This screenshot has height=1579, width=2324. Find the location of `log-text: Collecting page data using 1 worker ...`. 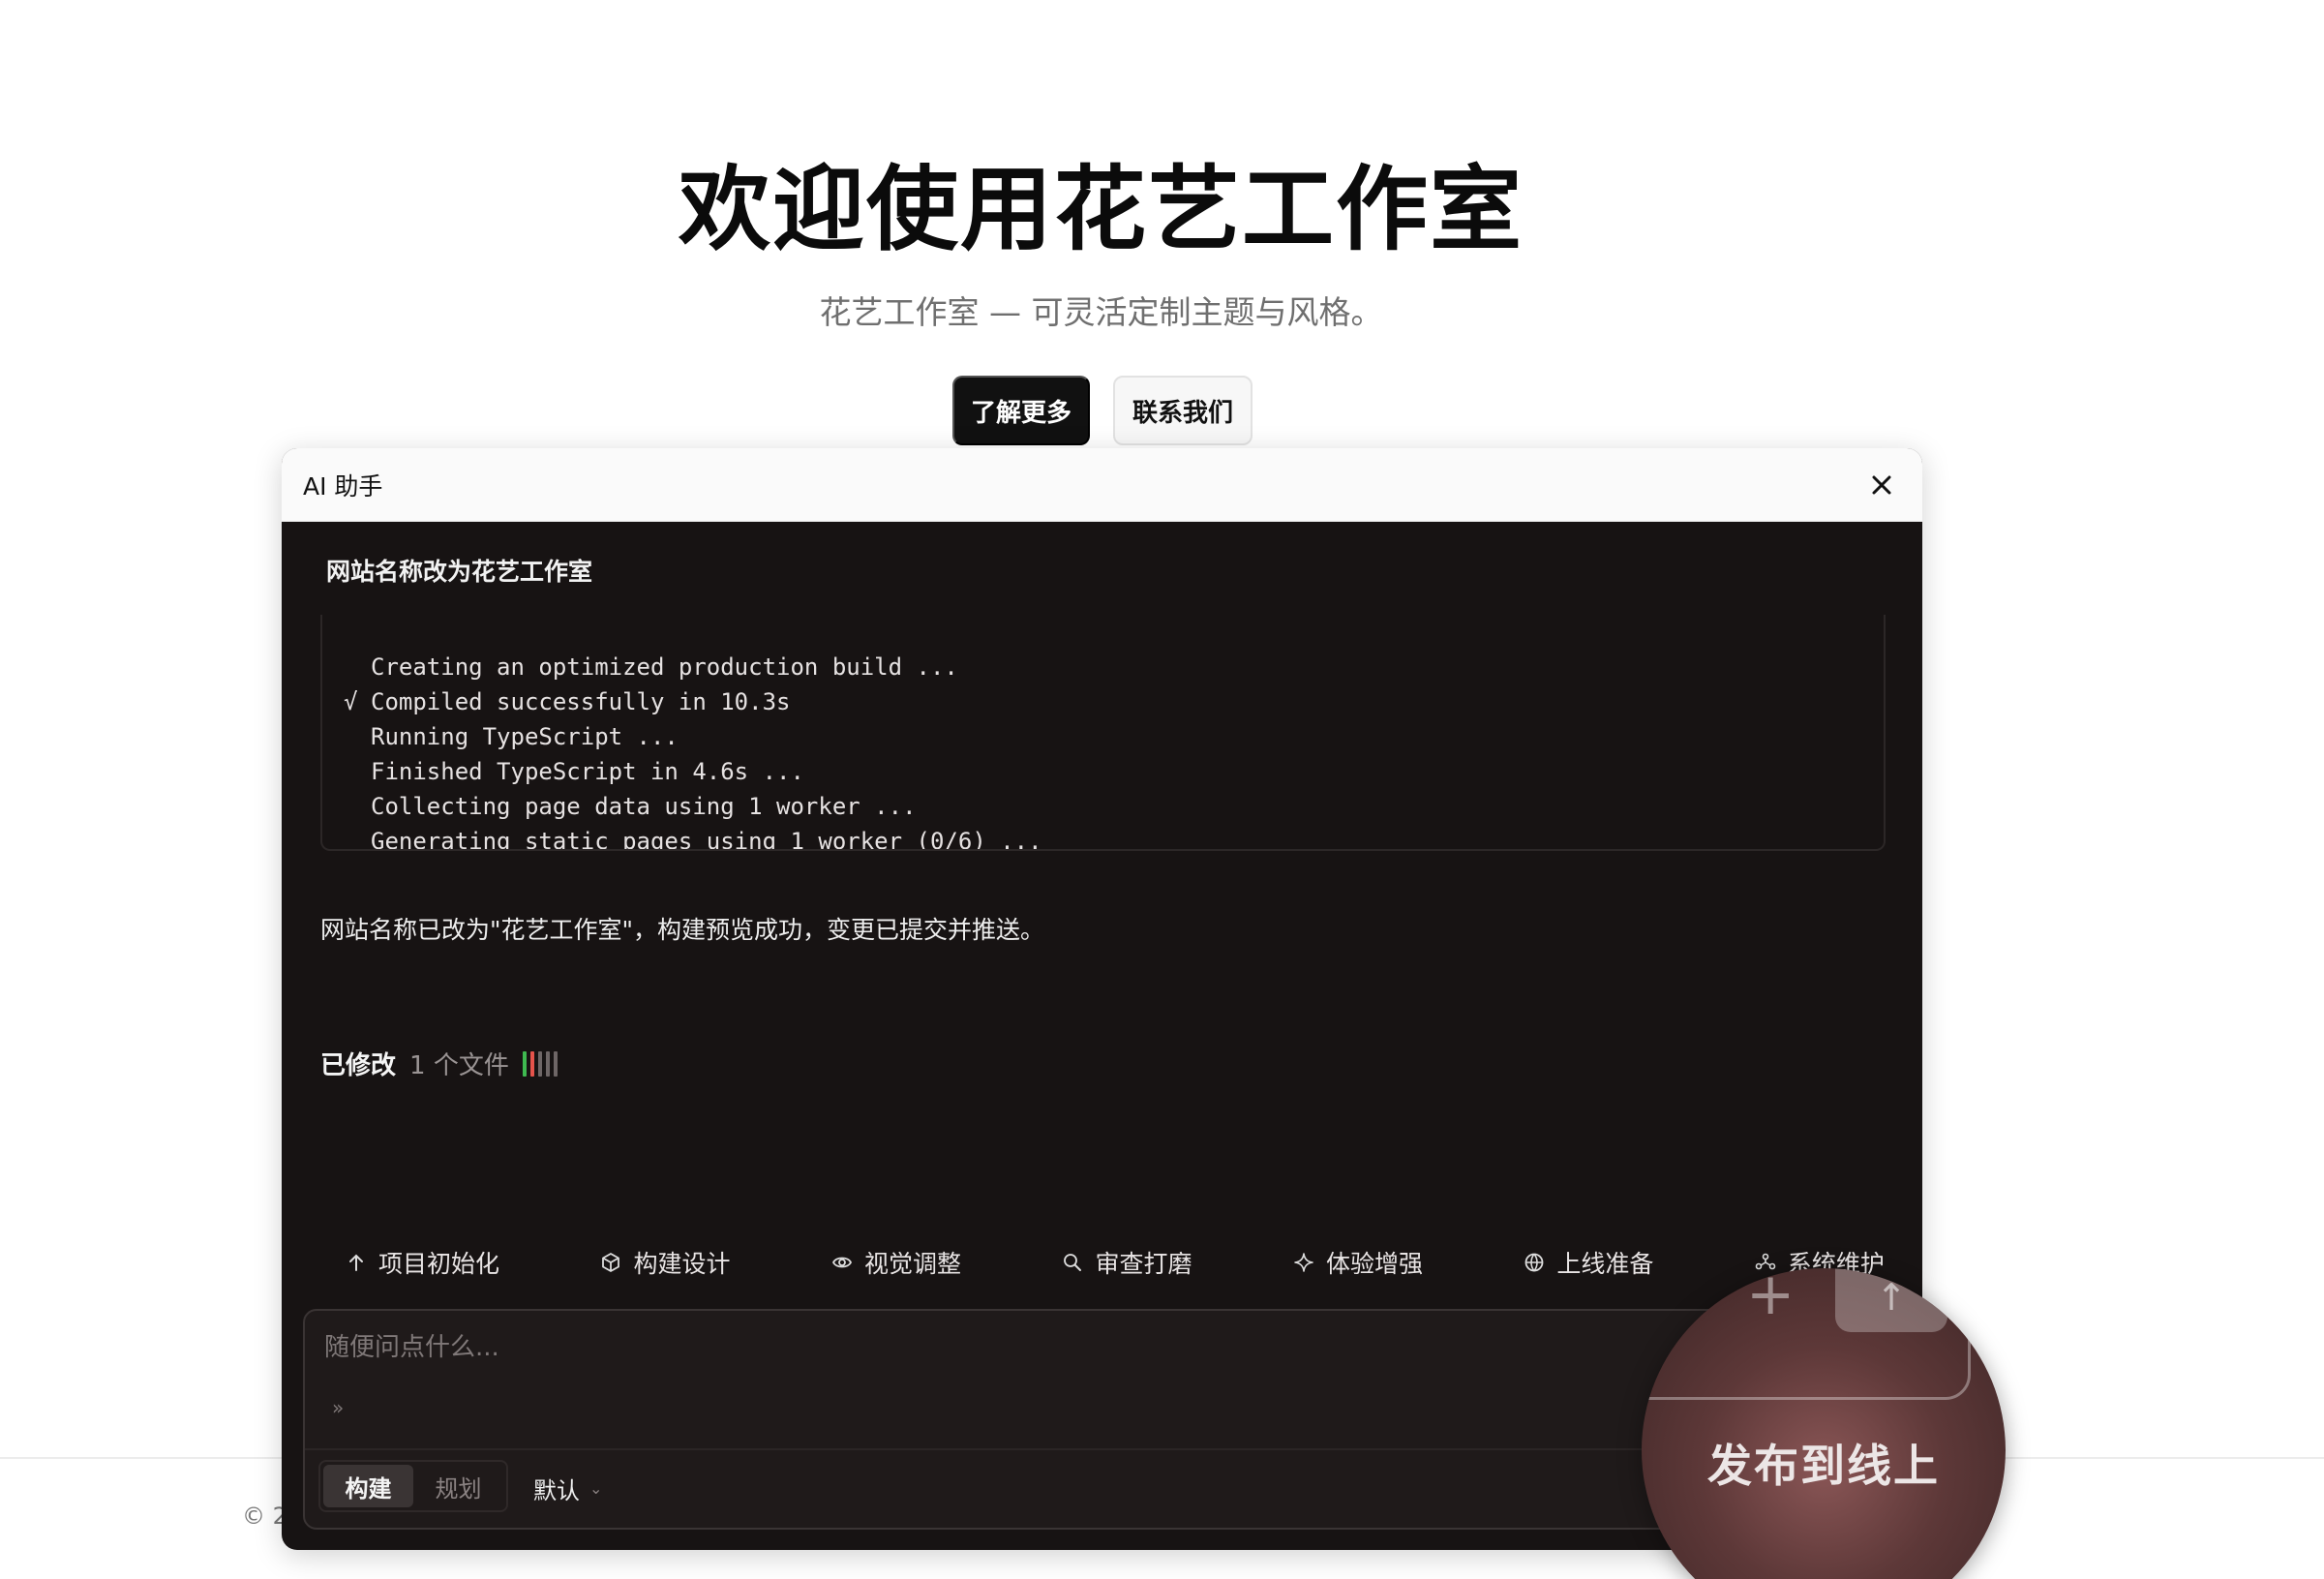

log-text: Collecting page data using 1 worker ... is located at coordinates (644, 806).